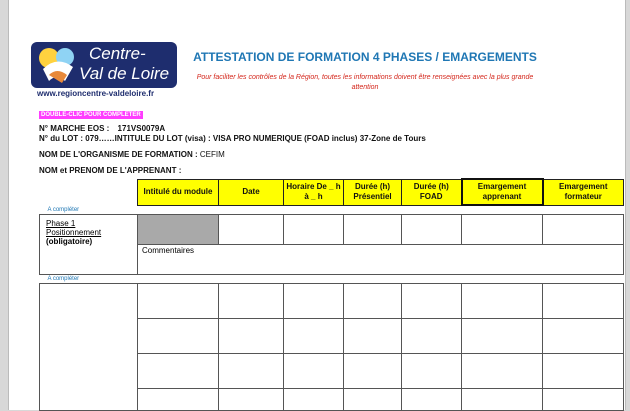  Describe the element at coordinates (502, 192) in the screenshot. I see `header-emargement-apprenant: Emargement apprenant` at that location.